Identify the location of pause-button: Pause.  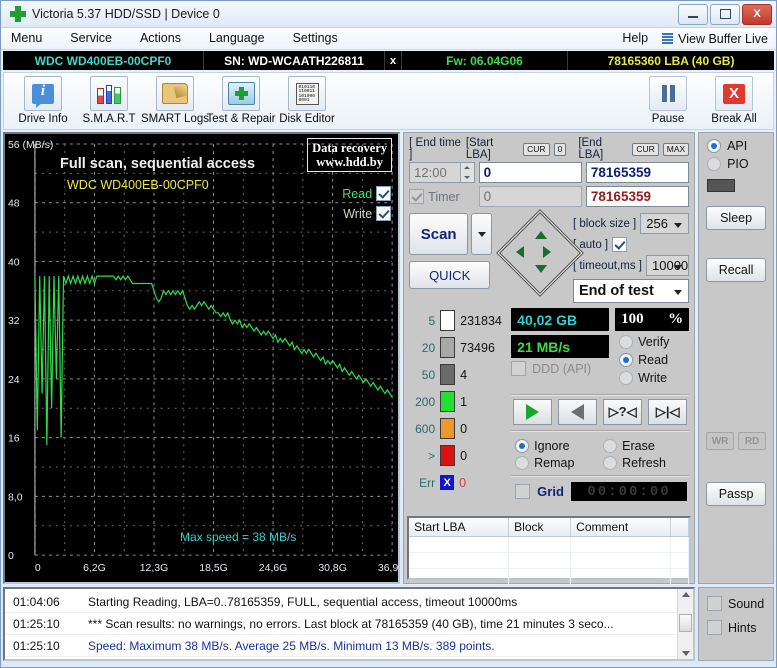
(668, 100).